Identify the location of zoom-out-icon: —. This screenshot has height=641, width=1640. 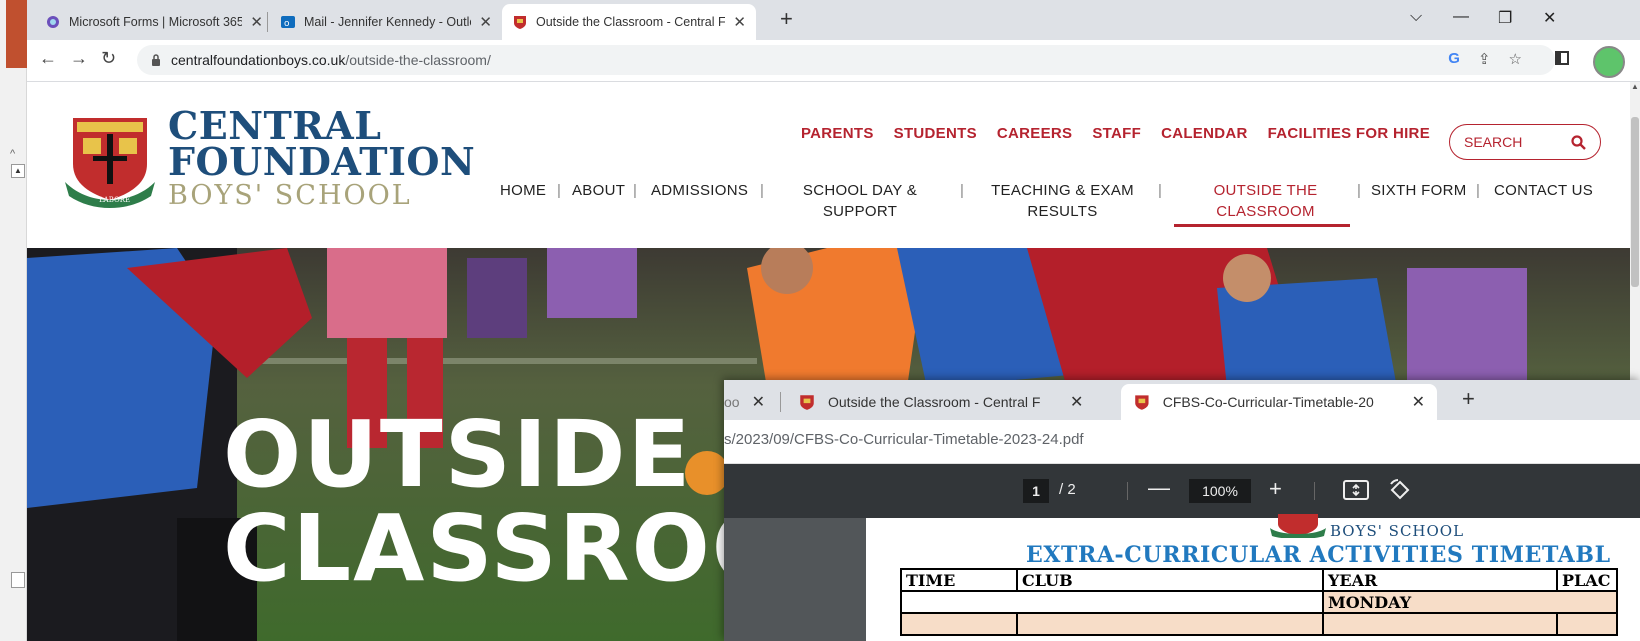
(1159, 488).